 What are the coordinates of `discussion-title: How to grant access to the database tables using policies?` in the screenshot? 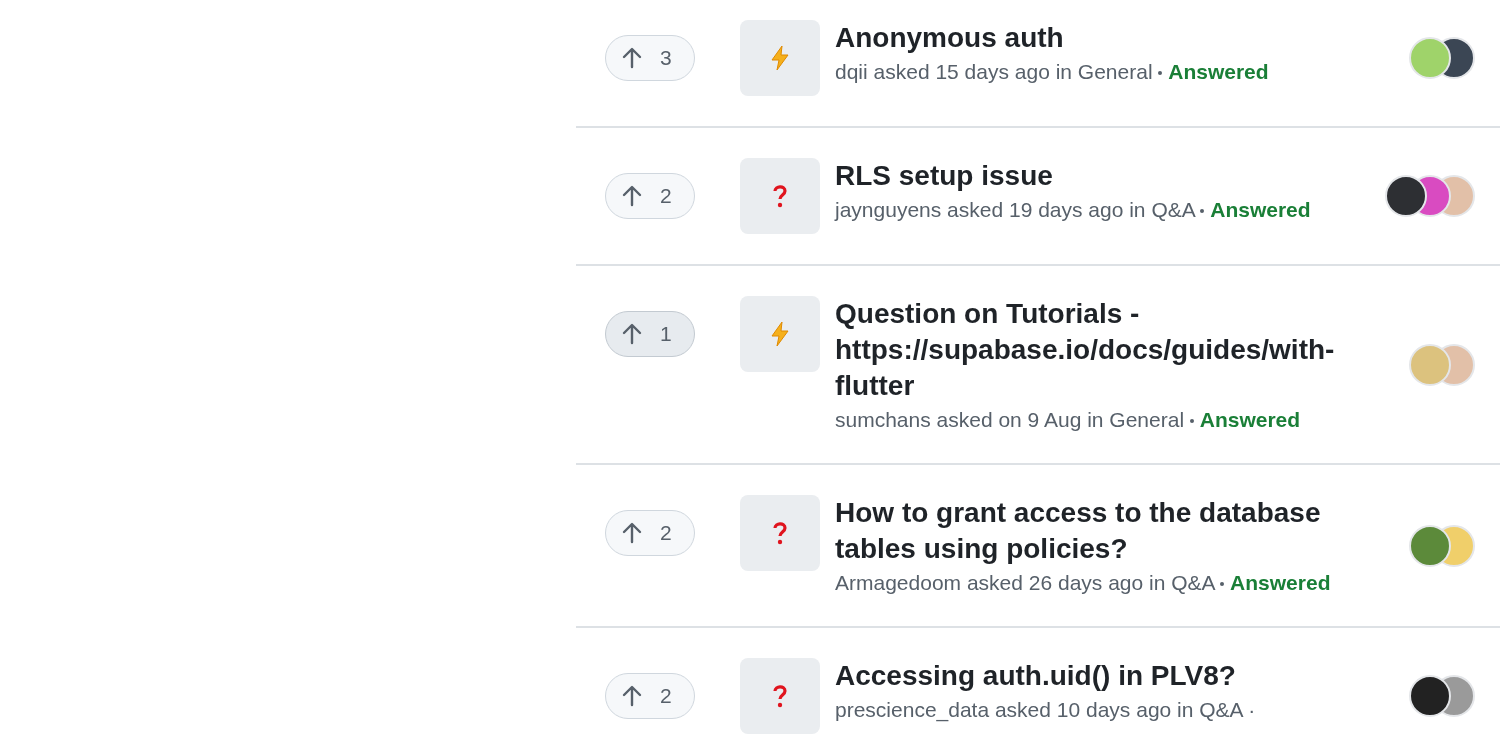 It's located at (1100, 531).